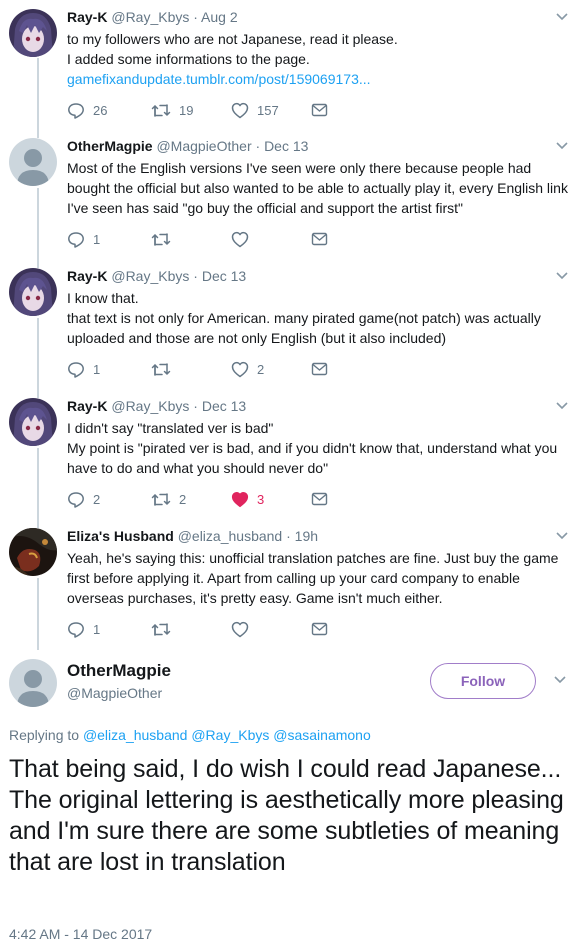 Image resolution: width=581 pixels, height=949 pixels. I want to click on tweet-header: Ray-K @Ray_Kbys · Dec 13, so click(156, 406).